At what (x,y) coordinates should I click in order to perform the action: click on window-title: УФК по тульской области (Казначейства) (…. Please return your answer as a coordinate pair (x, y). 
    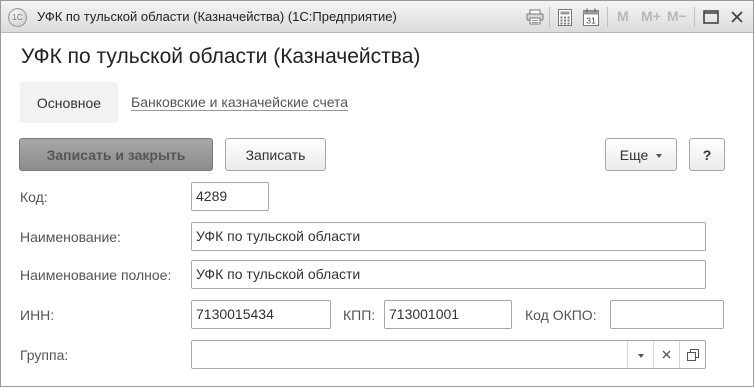
    Looking at the image, I should click on (217, 16).